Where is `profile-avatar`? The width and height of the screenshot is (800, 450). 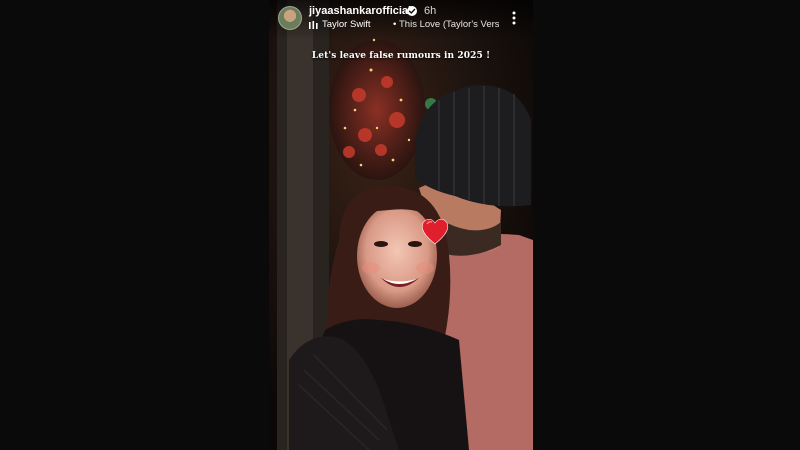 profile-avatar is located at coordinates (290, 18).